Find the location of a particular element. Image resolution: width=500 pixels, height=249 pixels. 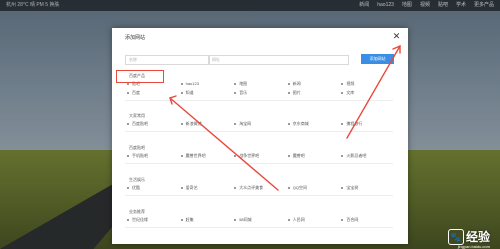

site-item-label: 文库 is located at coordinates (350, 92).